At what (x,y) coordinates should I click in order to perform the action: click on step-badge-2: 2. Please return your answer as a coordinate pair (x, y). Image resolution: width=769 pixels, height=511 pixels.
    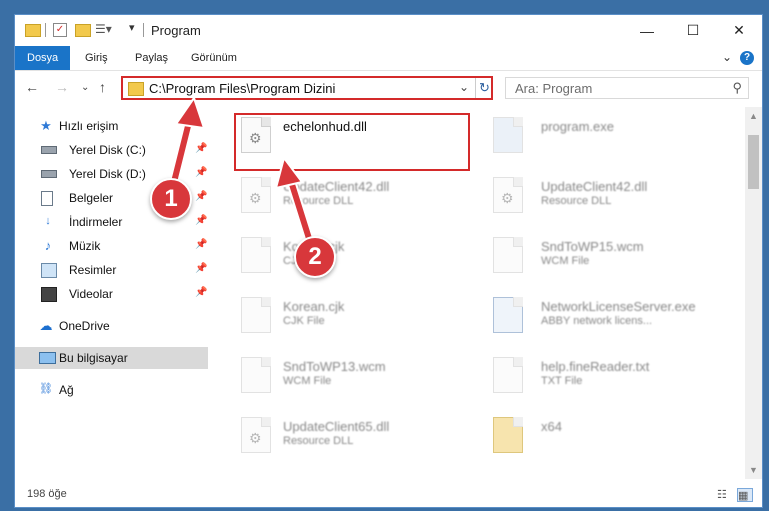
    Looking at the image, I should click on (315, 257).